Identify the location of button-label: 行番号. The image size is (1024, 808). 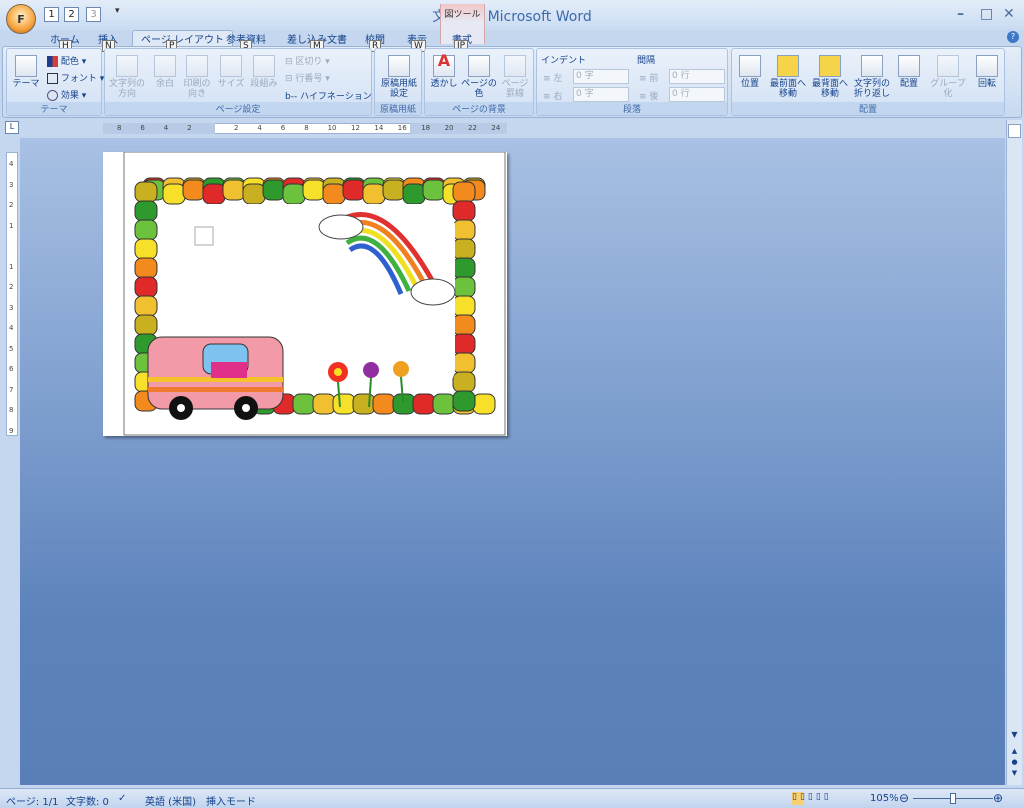
(309, 79).